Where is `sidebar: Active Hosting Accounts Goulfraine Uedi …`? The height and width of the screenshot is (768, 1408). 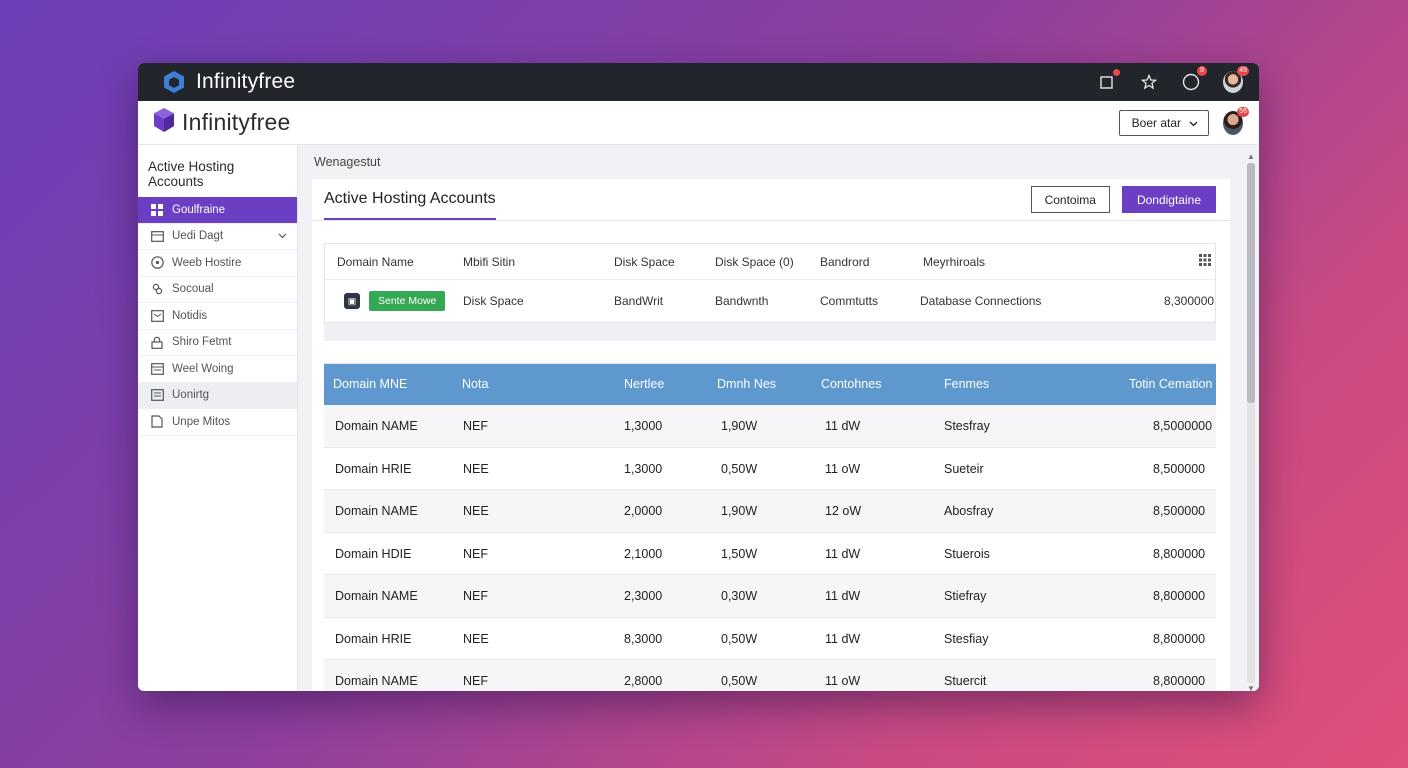
sidebar: Active Hosting Accounts Goulfraine Uedi … is located at coordinates (218, 418).